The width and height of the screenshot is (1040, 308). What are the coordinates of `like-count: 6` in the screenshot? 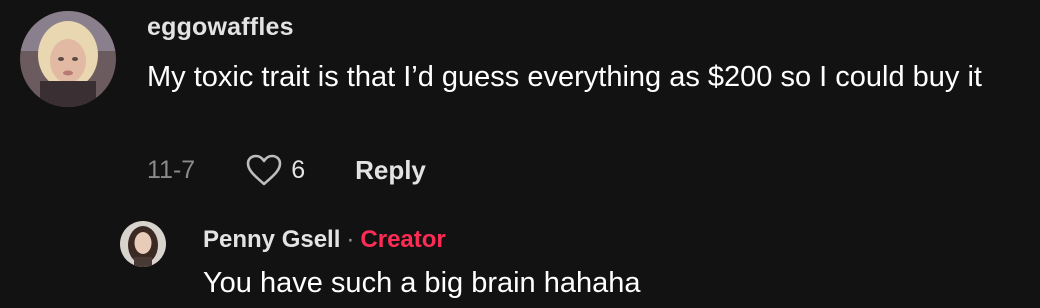 It's located at (298, 169).